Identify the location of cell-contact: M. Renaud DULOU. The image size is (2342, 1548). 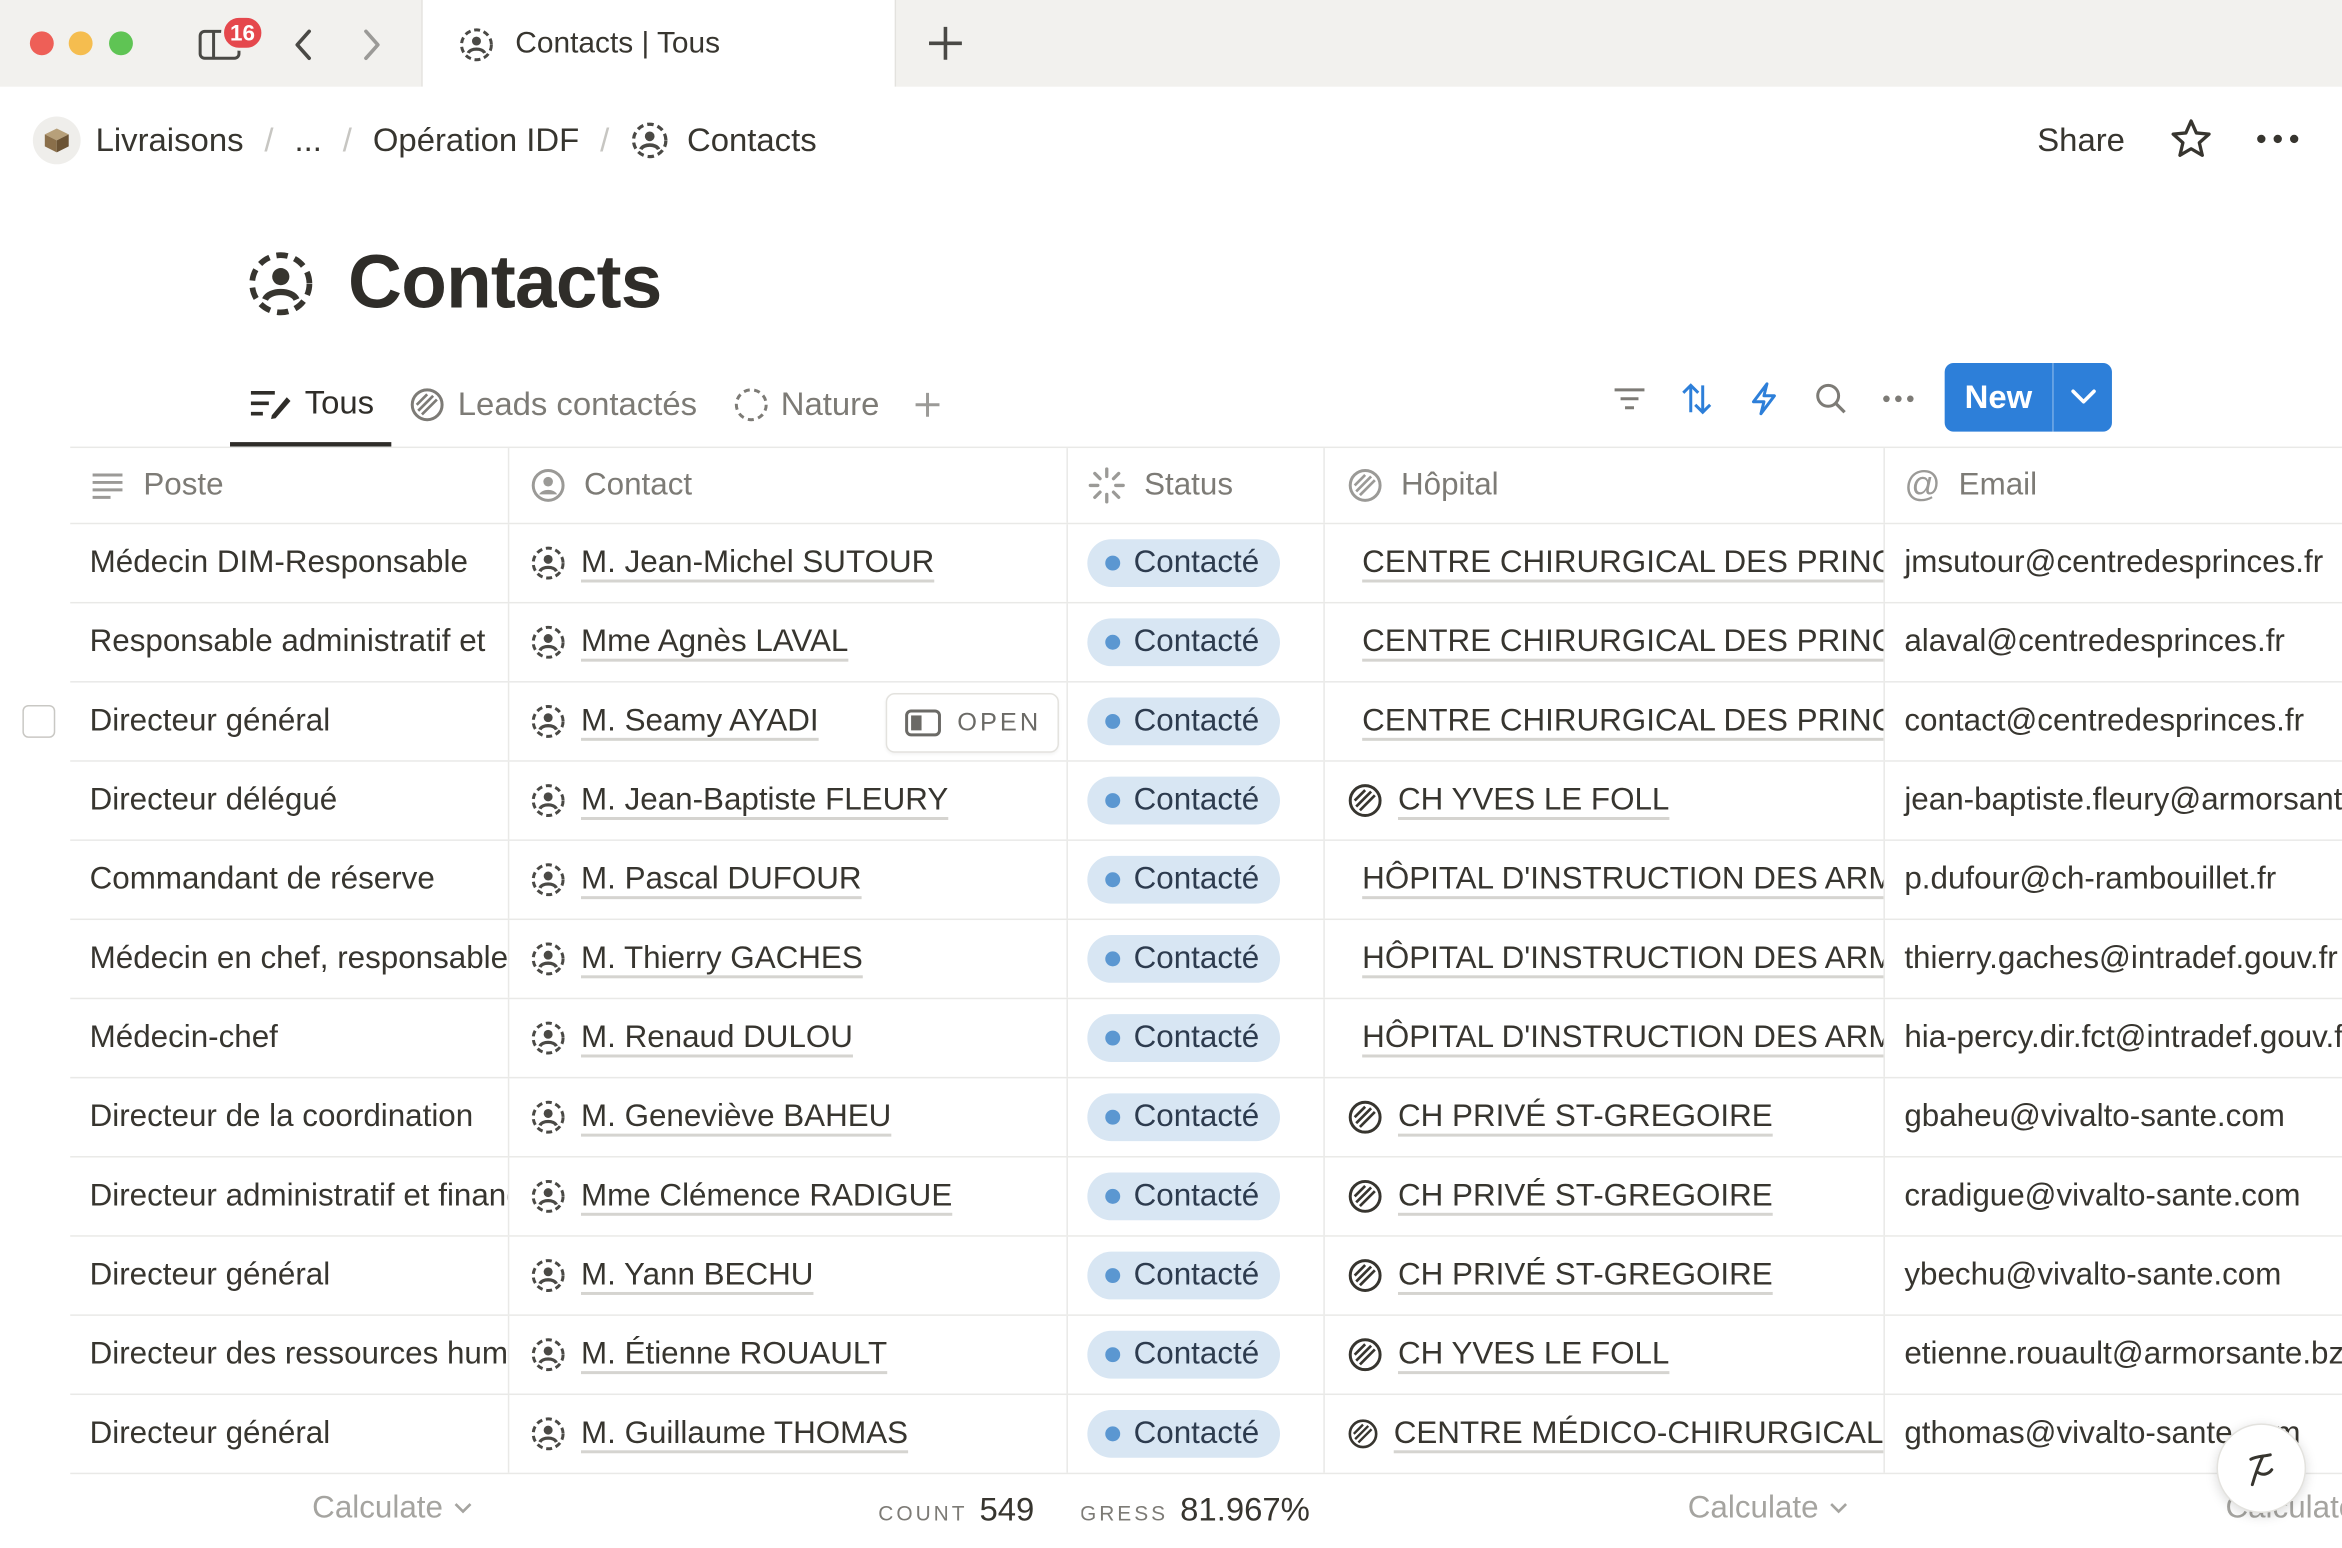
(788, 1038).